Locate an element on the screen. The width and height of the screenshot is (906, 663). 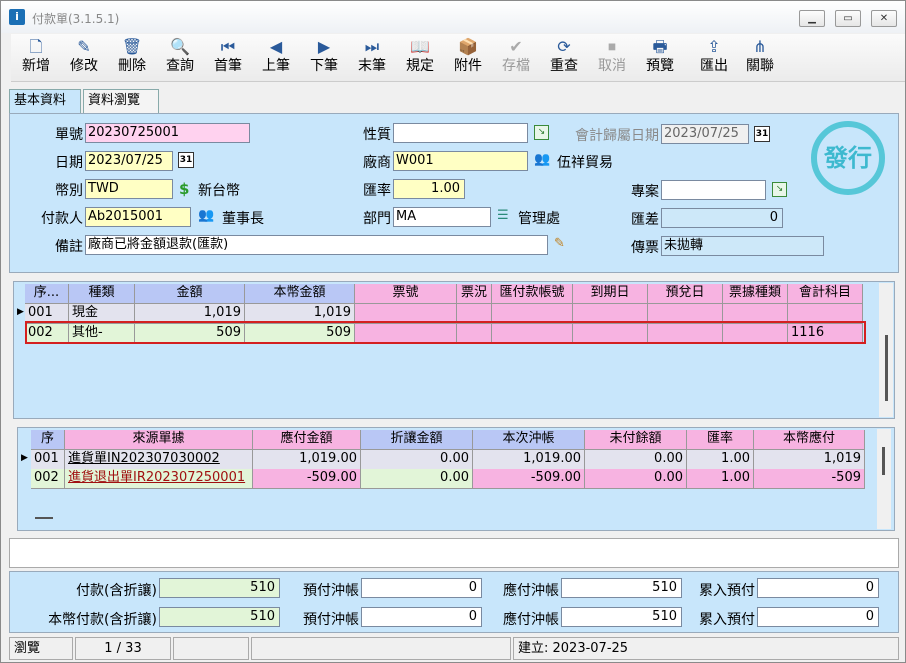
grid2-scrollbar is located at coordinates (884, 479).